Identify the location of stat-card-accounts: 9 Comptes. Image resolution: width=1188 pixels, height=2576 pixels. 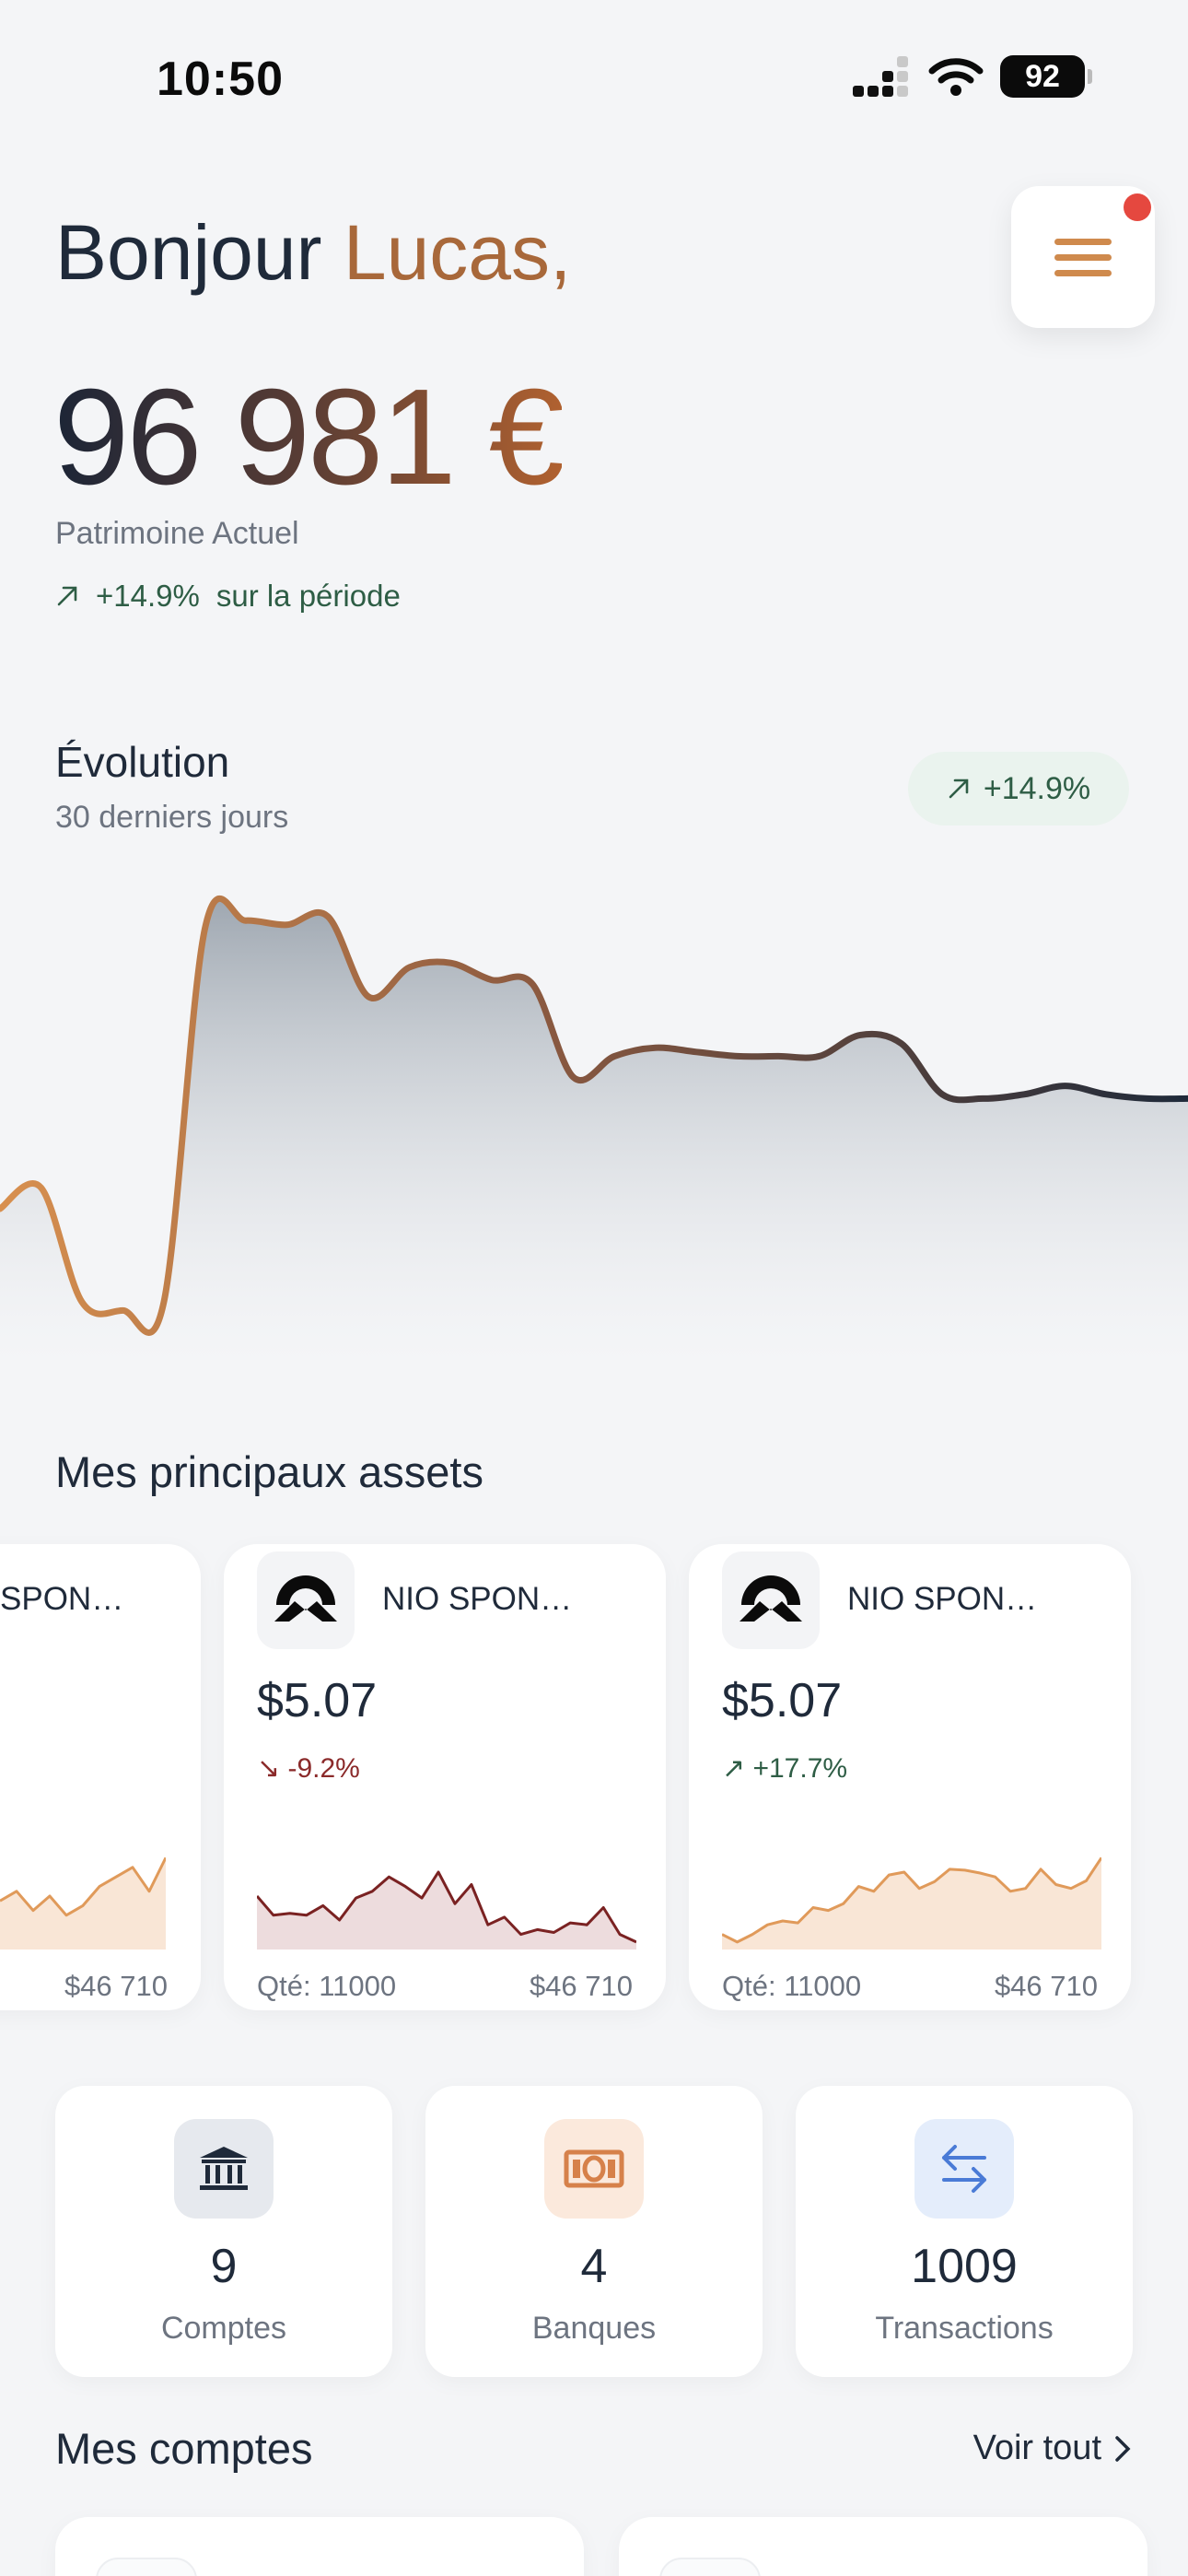
(223, 2231).